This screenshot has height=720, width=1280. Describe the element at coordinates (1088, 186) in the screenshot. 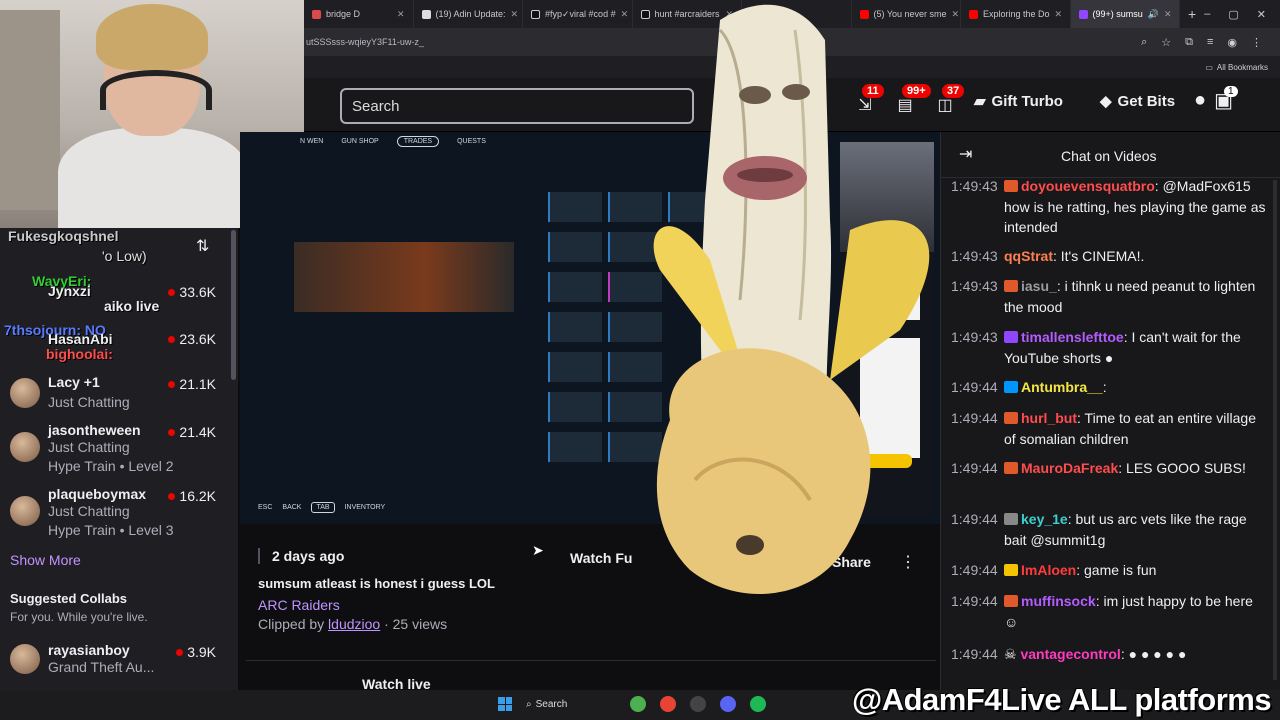

I see `chat-username: doyouevensquatbro` at that location.